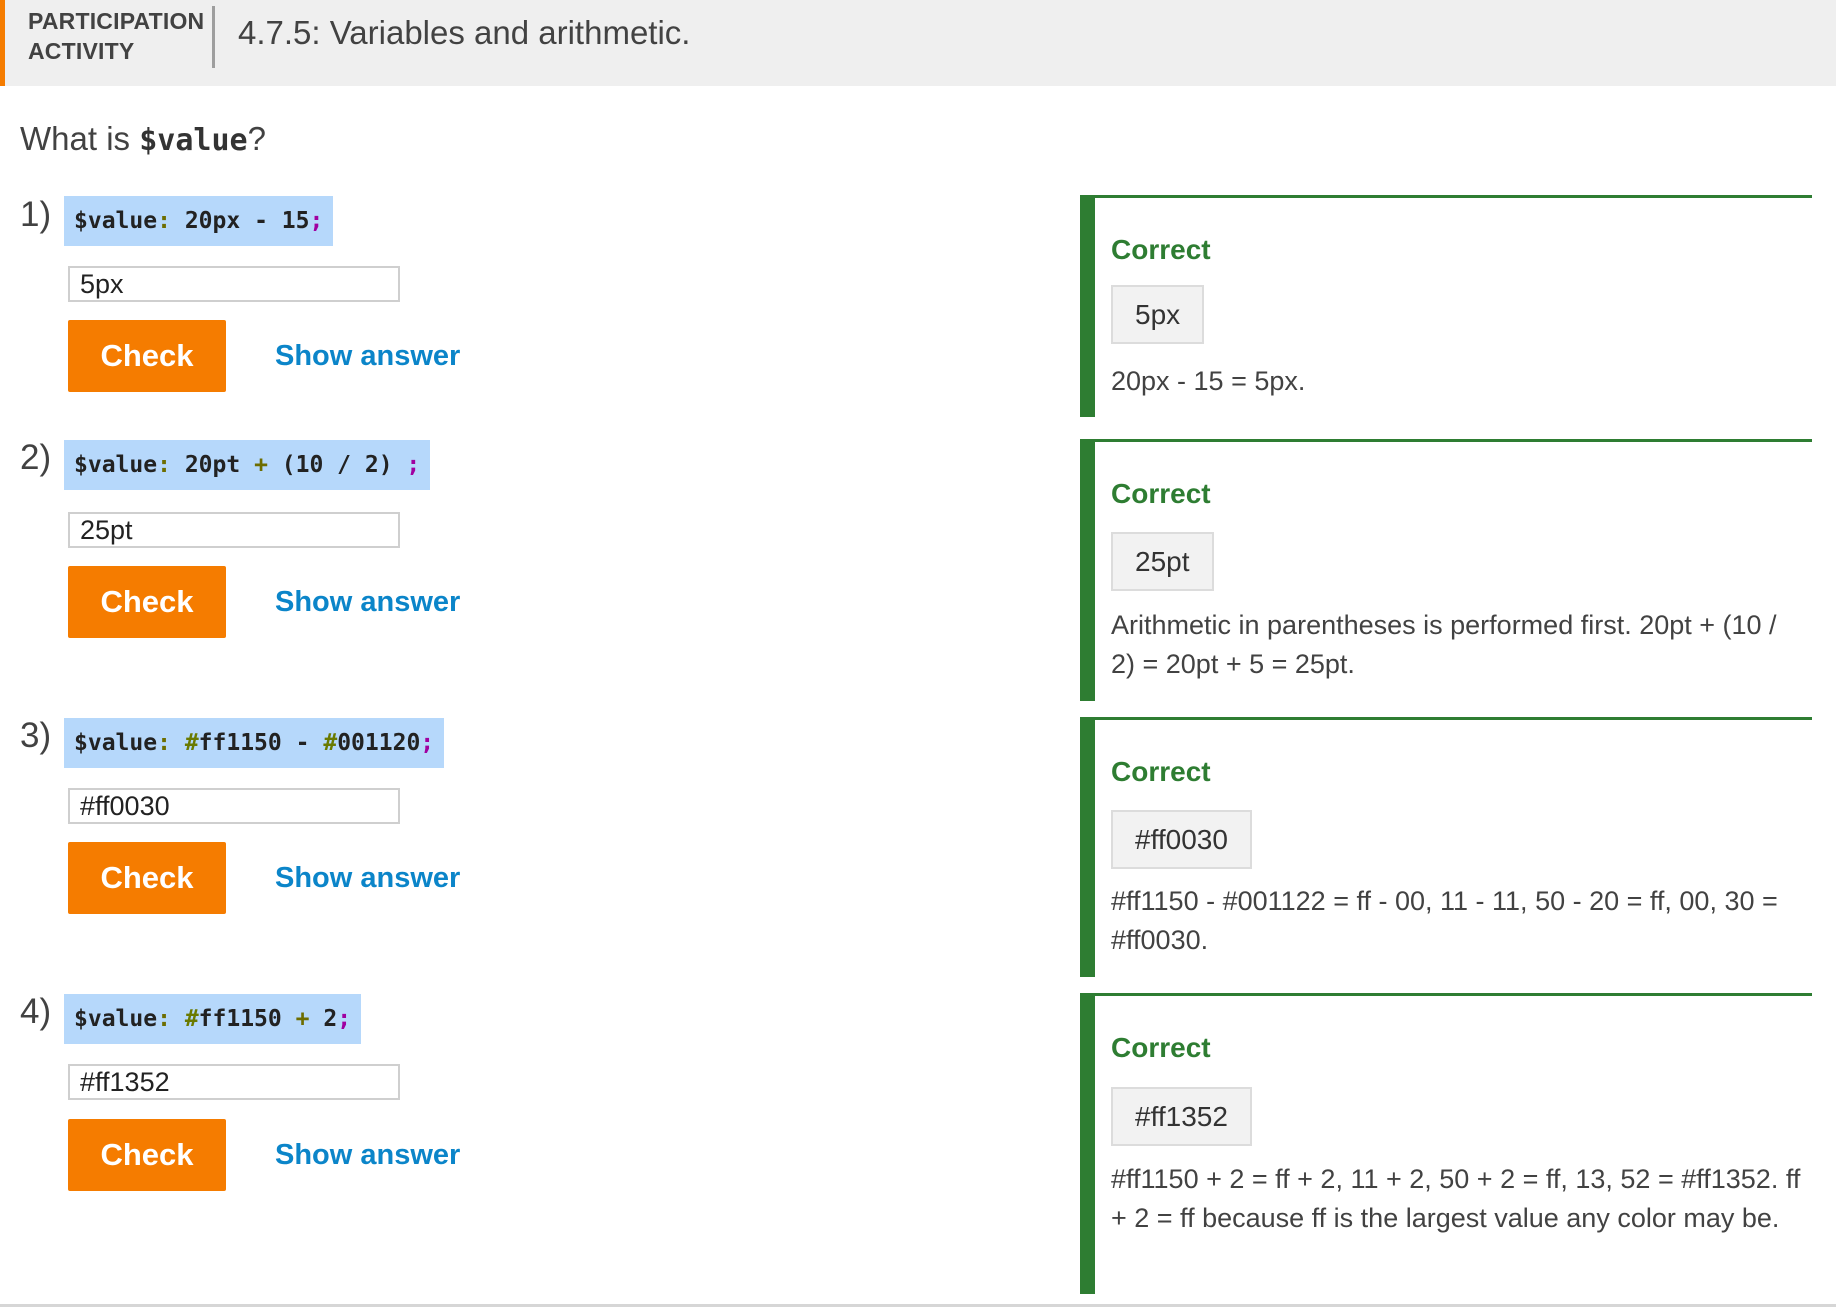 Image resolution: width=1836 pixels, height=1314 pixels. I want to click on question-prompt: What is $value?, so click(143, 139).